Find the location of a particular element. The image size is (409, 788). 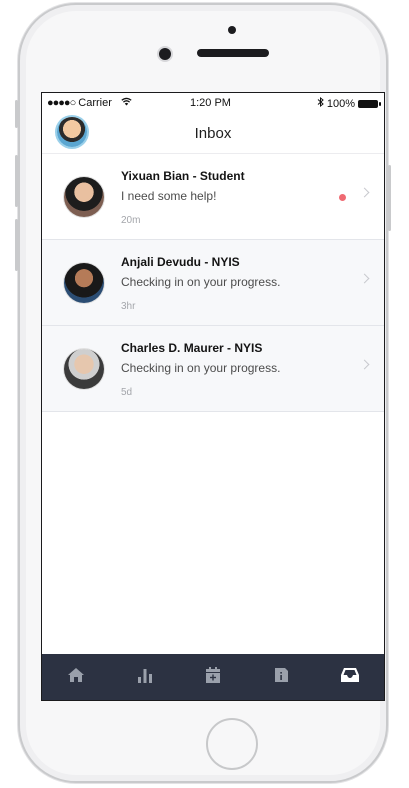

message-time: 5d is located at coordinates (127, 392).